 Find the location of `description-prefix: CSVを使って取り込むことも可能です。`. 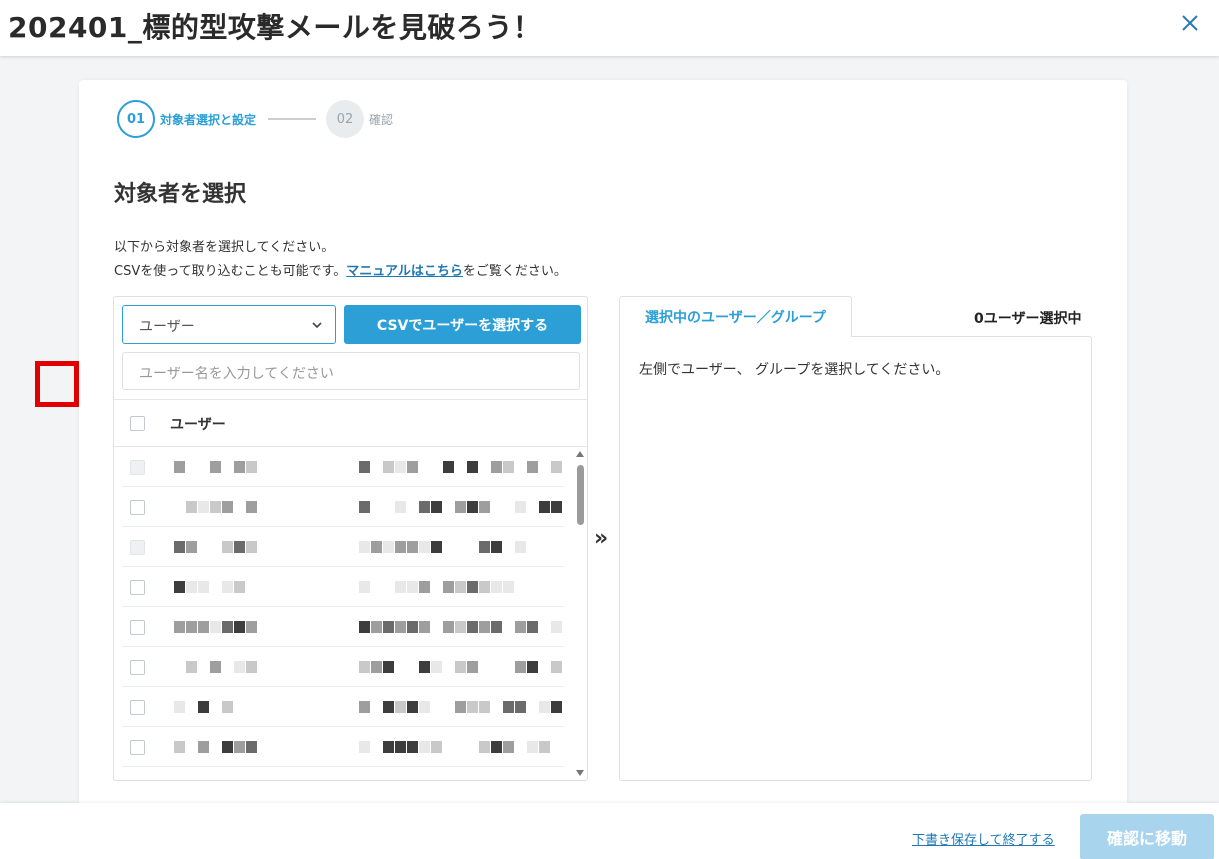

description-prefix: CSVを使って取り込むことも可能です。 is located at coordinates (230, 271).